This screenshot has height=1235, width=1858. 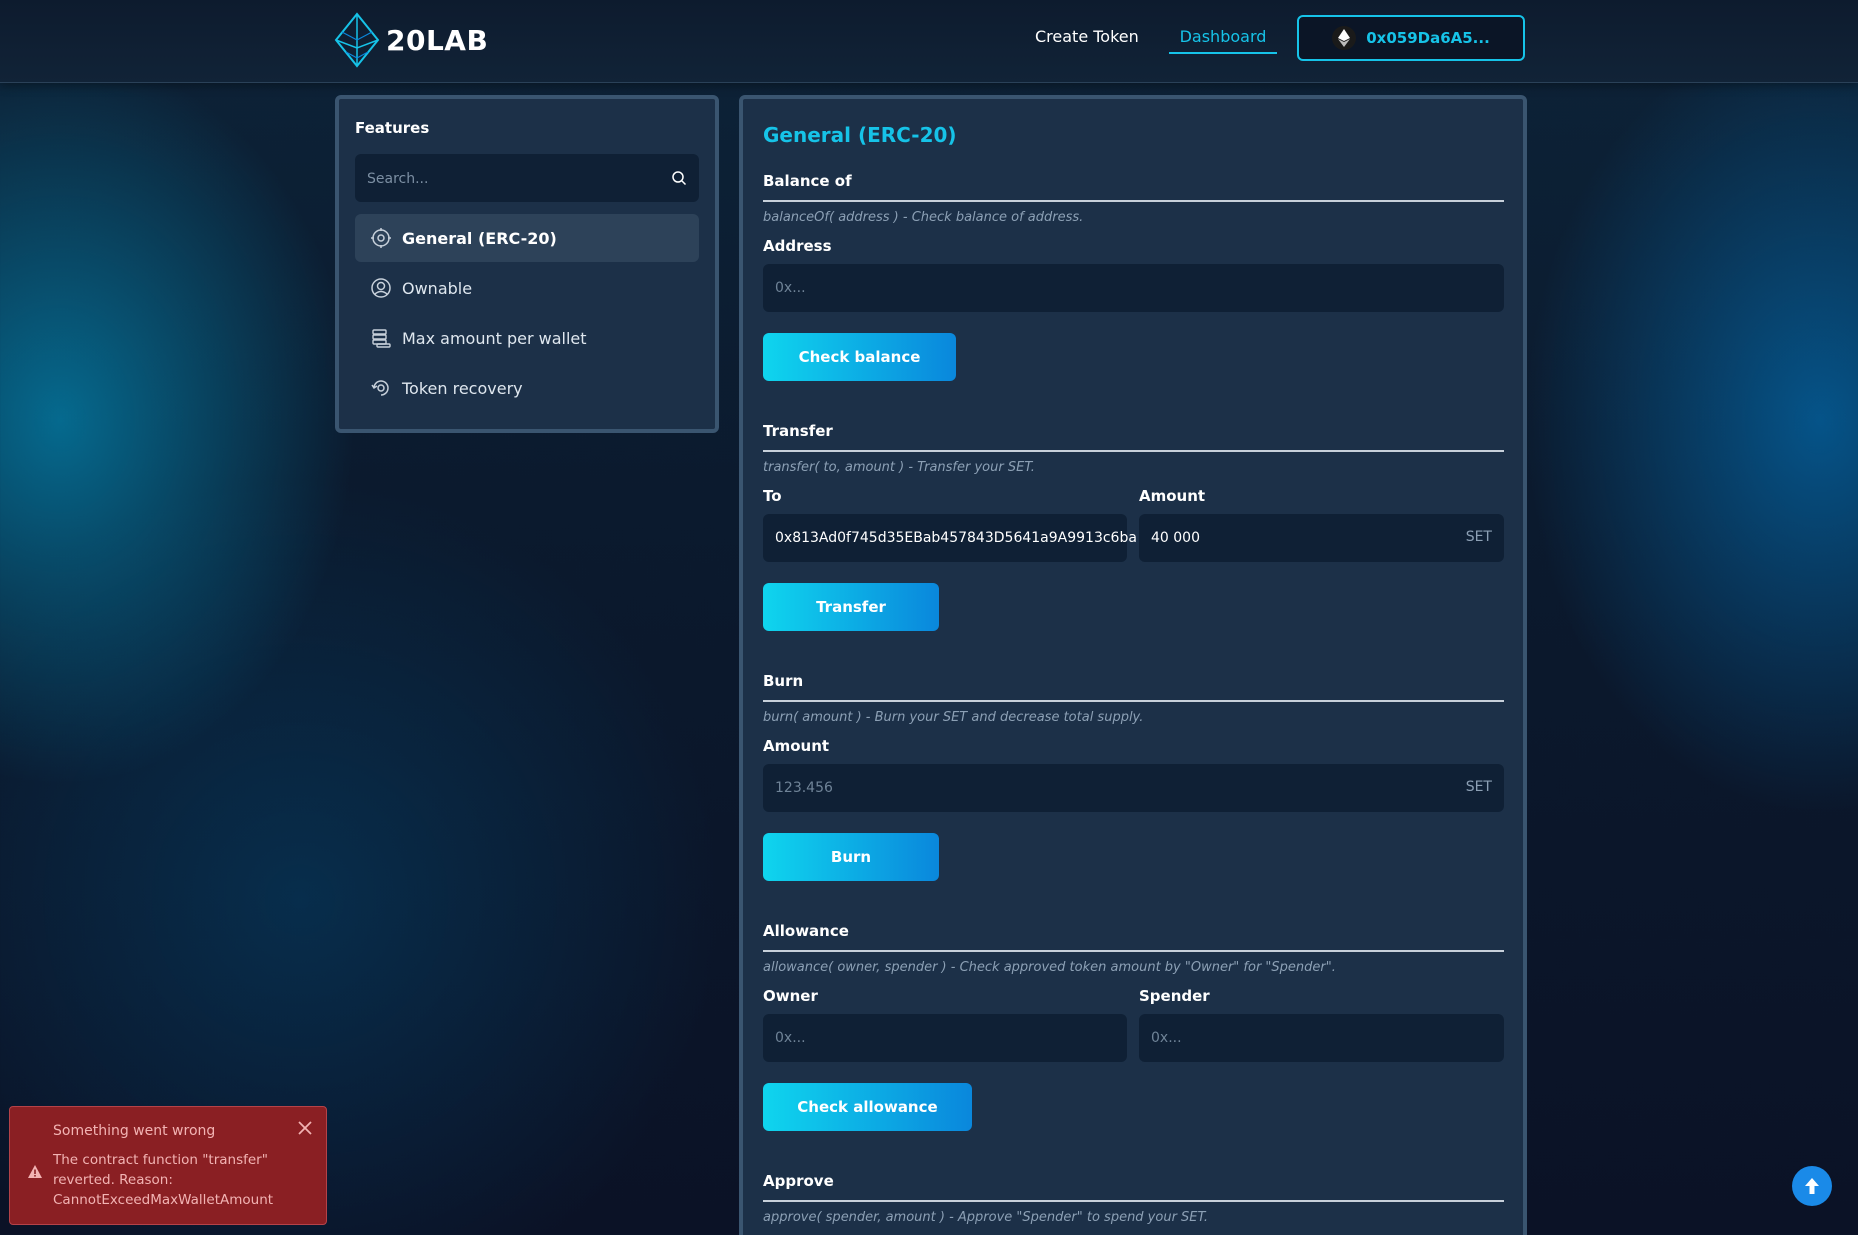 I want to click on sidebar-item-max-amount: Max amount per wallet, so click(x=527, y=338).